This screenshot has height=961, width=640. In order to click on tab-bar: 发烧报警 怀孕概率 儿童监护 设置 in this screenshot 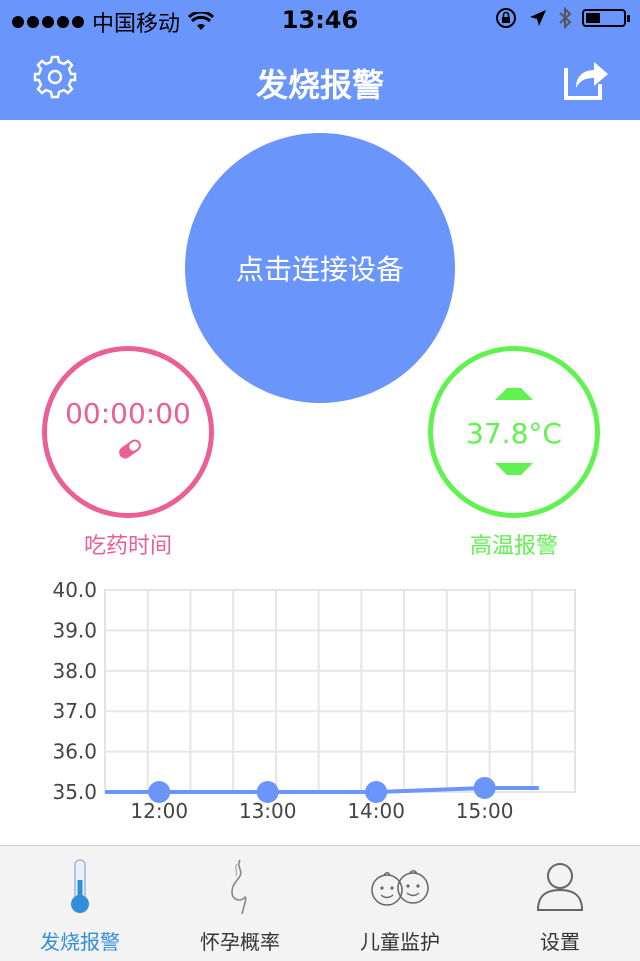, I will do `click(320, 903)`.